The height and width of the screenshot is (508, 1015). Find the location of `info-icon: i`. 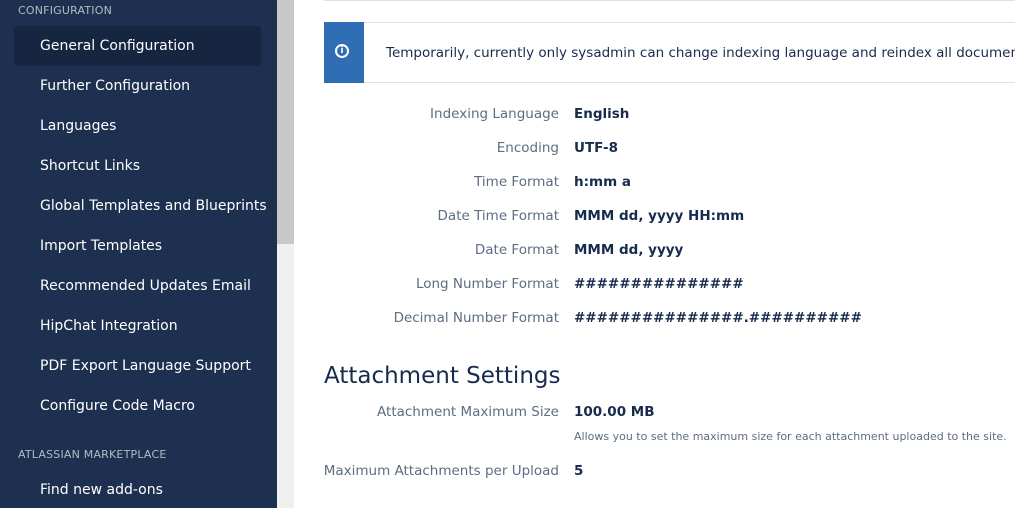

info-icon: i is located at coordinates (342, 51).